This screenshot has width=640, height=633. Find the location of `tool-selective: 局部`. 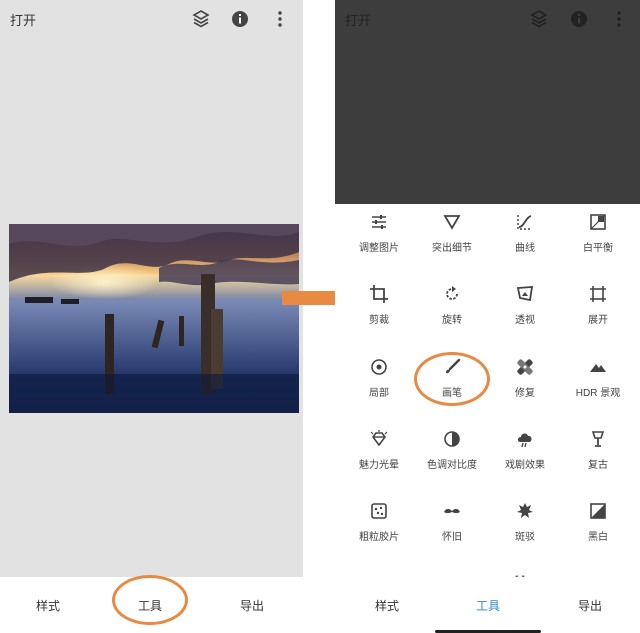

tool-selective: 局部 is located at coordinates (379, 394).